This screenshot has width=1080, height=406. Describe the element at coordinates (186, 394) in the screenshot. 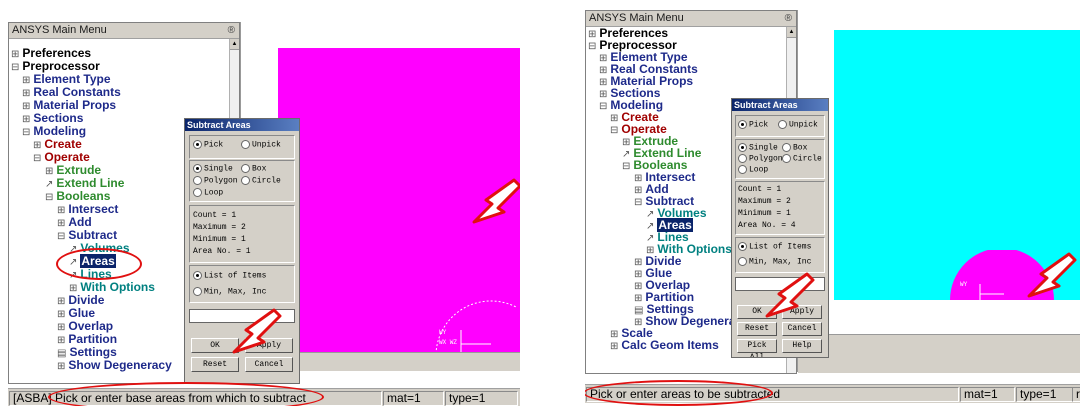

I see `prompt-highlight-ellipse` at that location.